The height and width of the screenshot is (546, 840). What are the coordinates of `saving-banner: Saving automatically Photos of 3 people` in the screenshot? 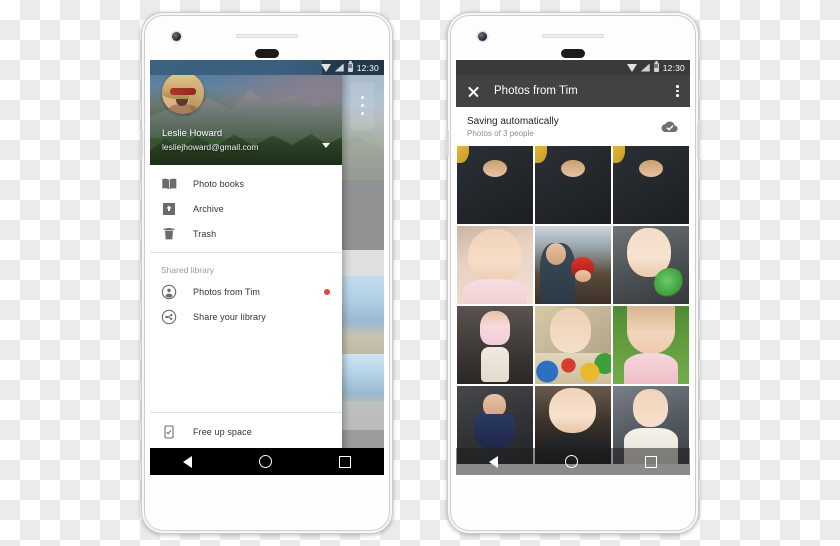 It's located at (573, 126).